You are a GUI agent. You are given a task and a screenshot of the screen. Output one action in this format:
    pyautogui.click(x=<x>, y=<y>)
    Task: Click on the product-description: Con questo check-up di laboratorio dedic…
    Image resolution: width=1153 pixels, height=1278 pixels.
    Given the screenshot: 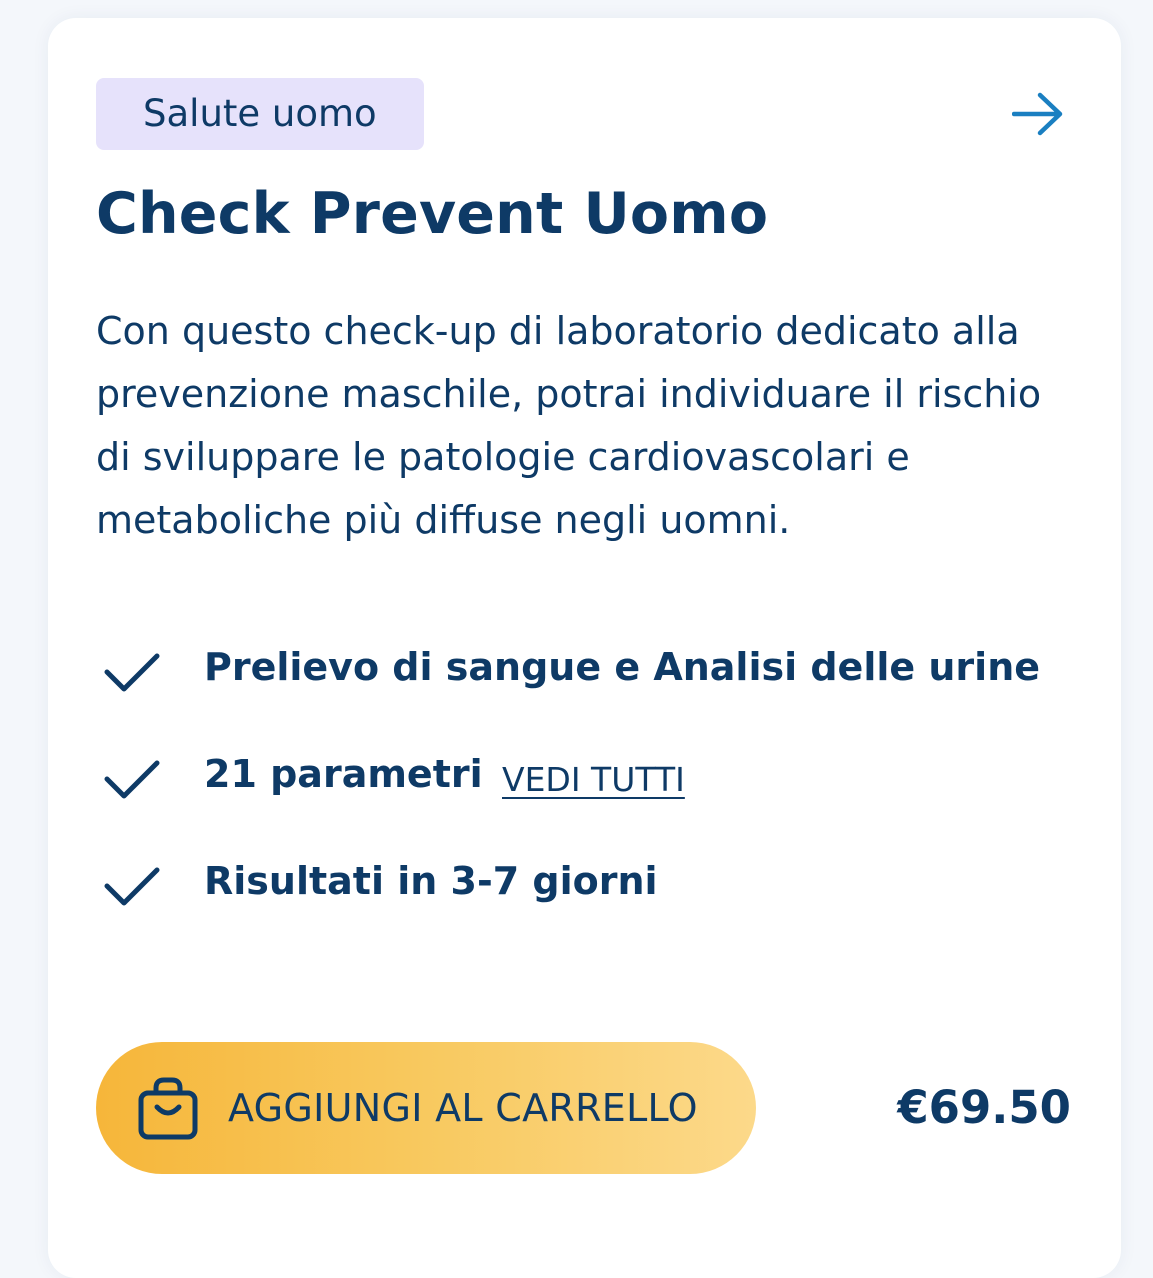 What is the action you would take?
    pyautogui.click(x=569, y=425)
    